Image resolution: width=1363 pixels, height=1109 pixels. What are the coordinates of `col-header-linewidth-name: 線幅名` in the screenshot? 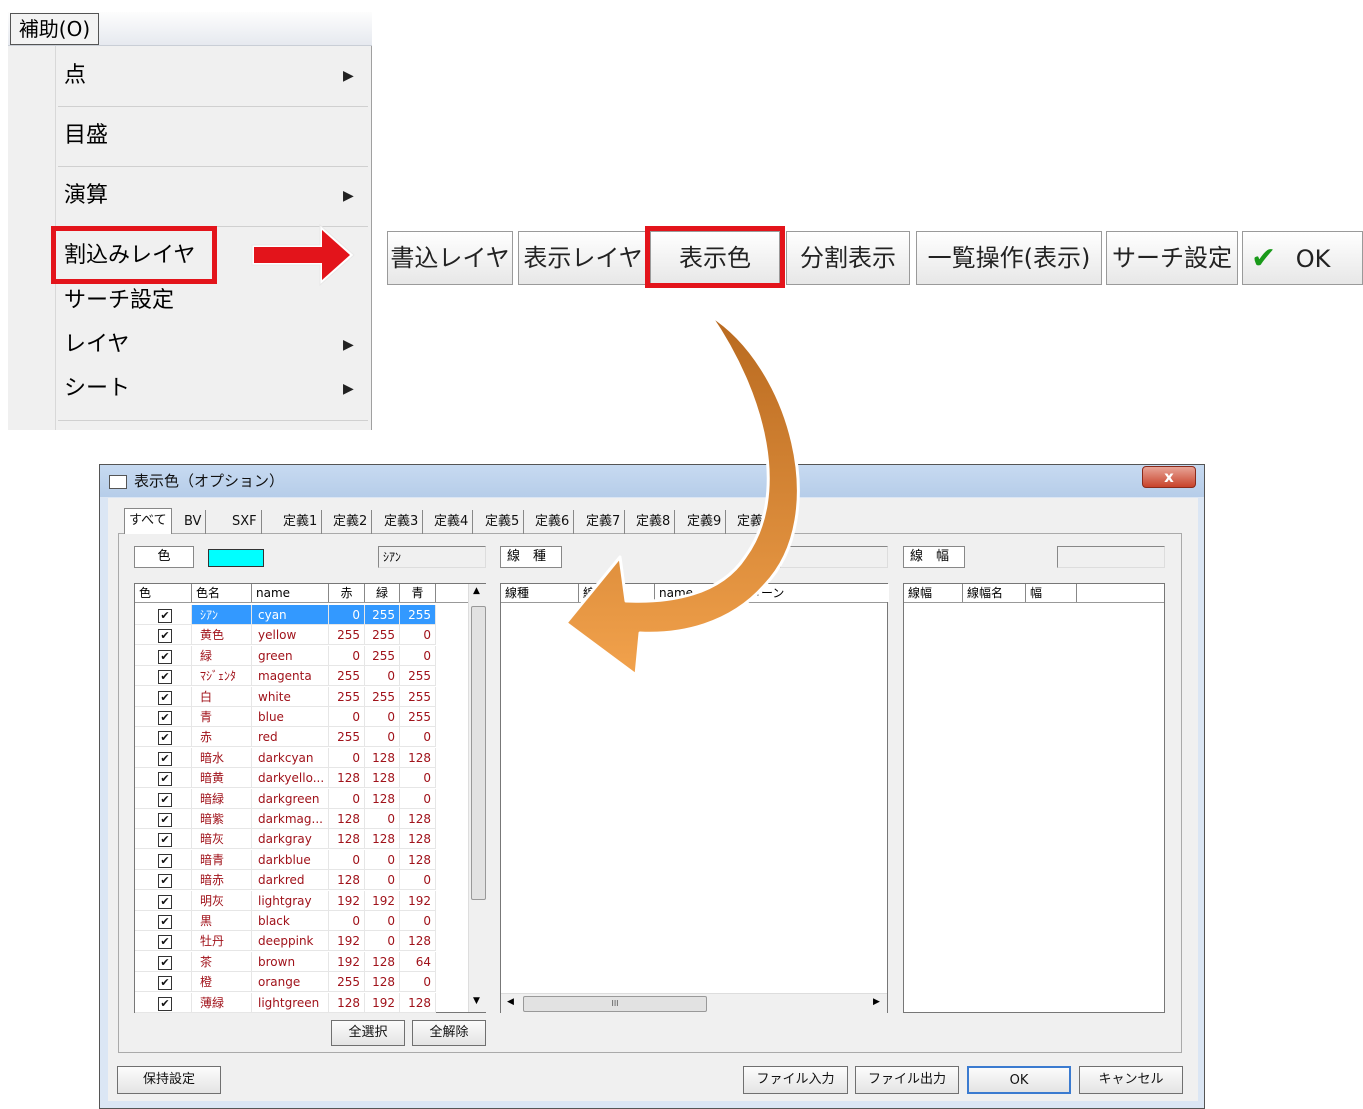 It's located at (994, 593).